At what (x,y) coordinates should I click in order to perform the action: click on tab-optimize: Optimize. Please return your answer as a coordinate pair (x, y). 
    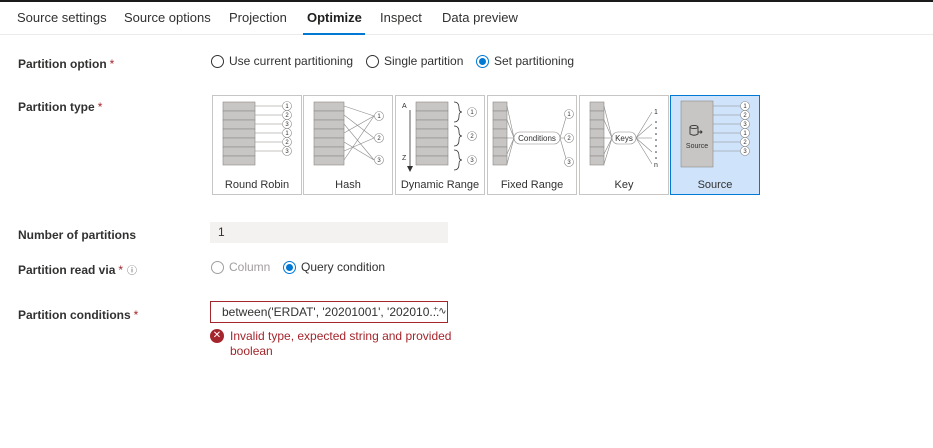
    Looking at the image, I should click on (334, 17).